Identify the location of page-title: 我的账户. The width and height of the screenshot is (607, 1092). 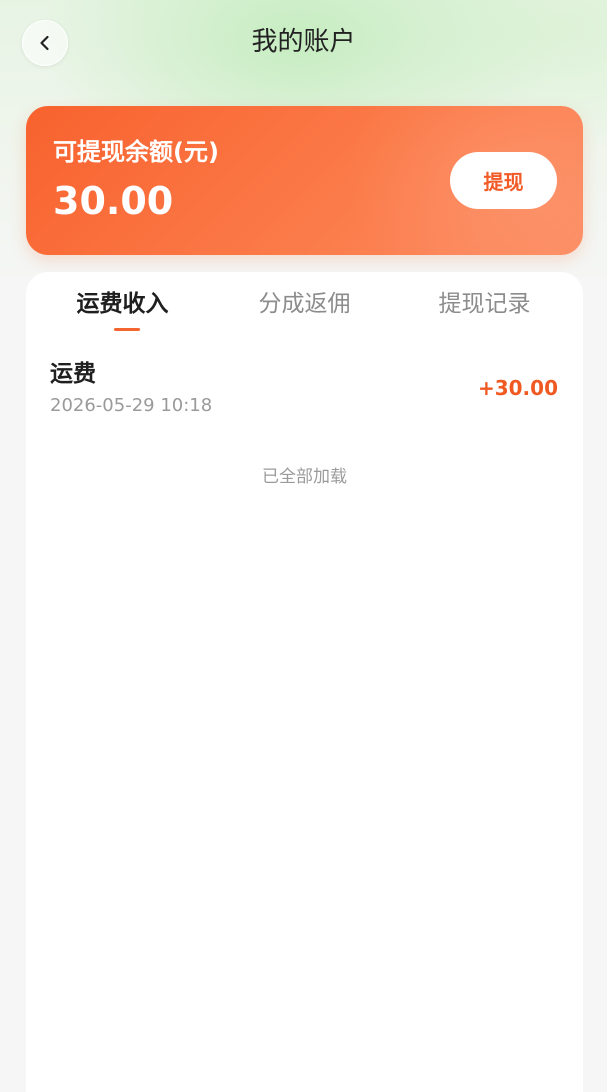
(303, 42).